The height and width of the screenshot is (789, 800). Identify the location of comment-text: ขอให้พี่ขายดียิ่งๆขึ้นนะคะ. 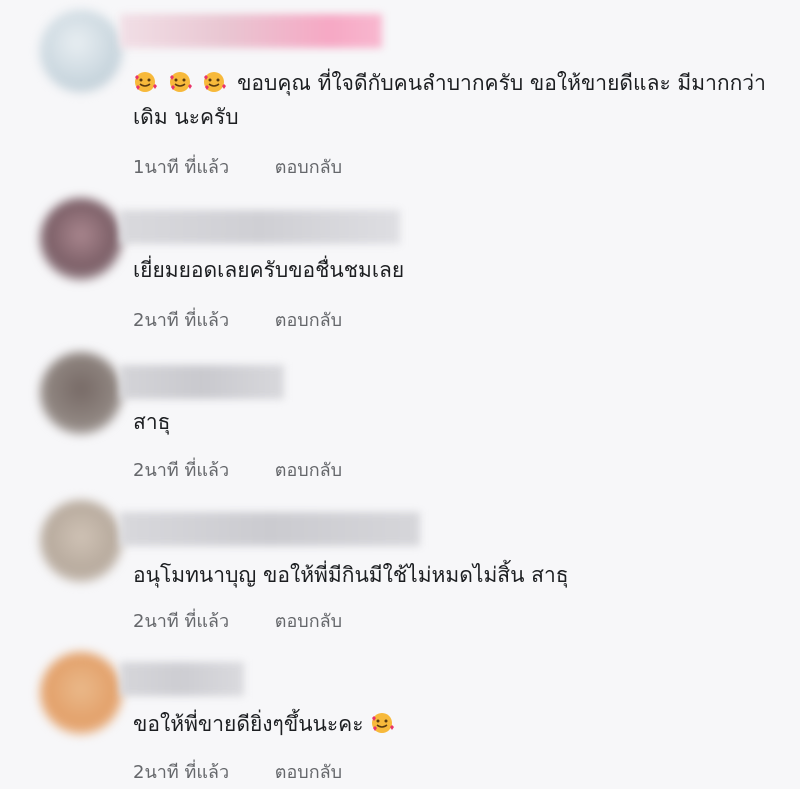
(265, 724).